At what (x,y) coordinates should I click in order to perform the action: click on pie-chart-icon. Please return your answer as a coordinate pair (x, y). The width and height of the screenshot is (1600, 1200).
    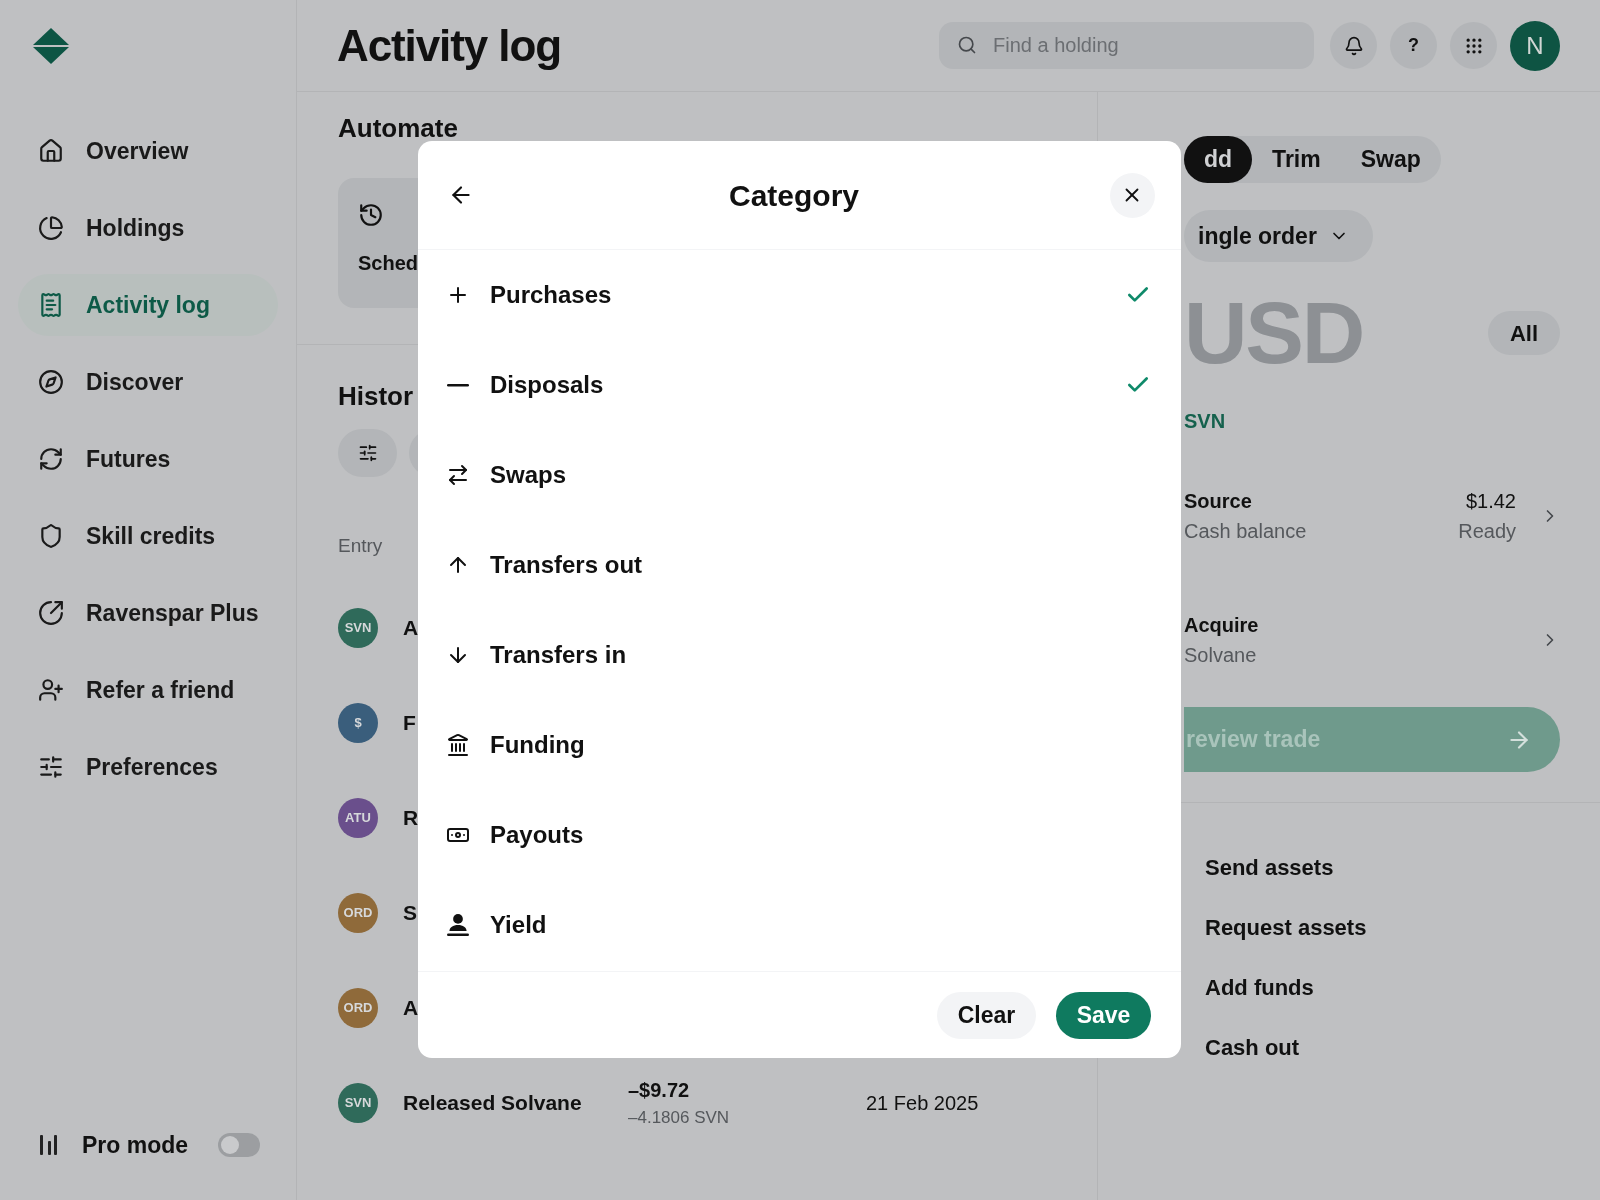
    Looking at the image, I should click on (51, 228).